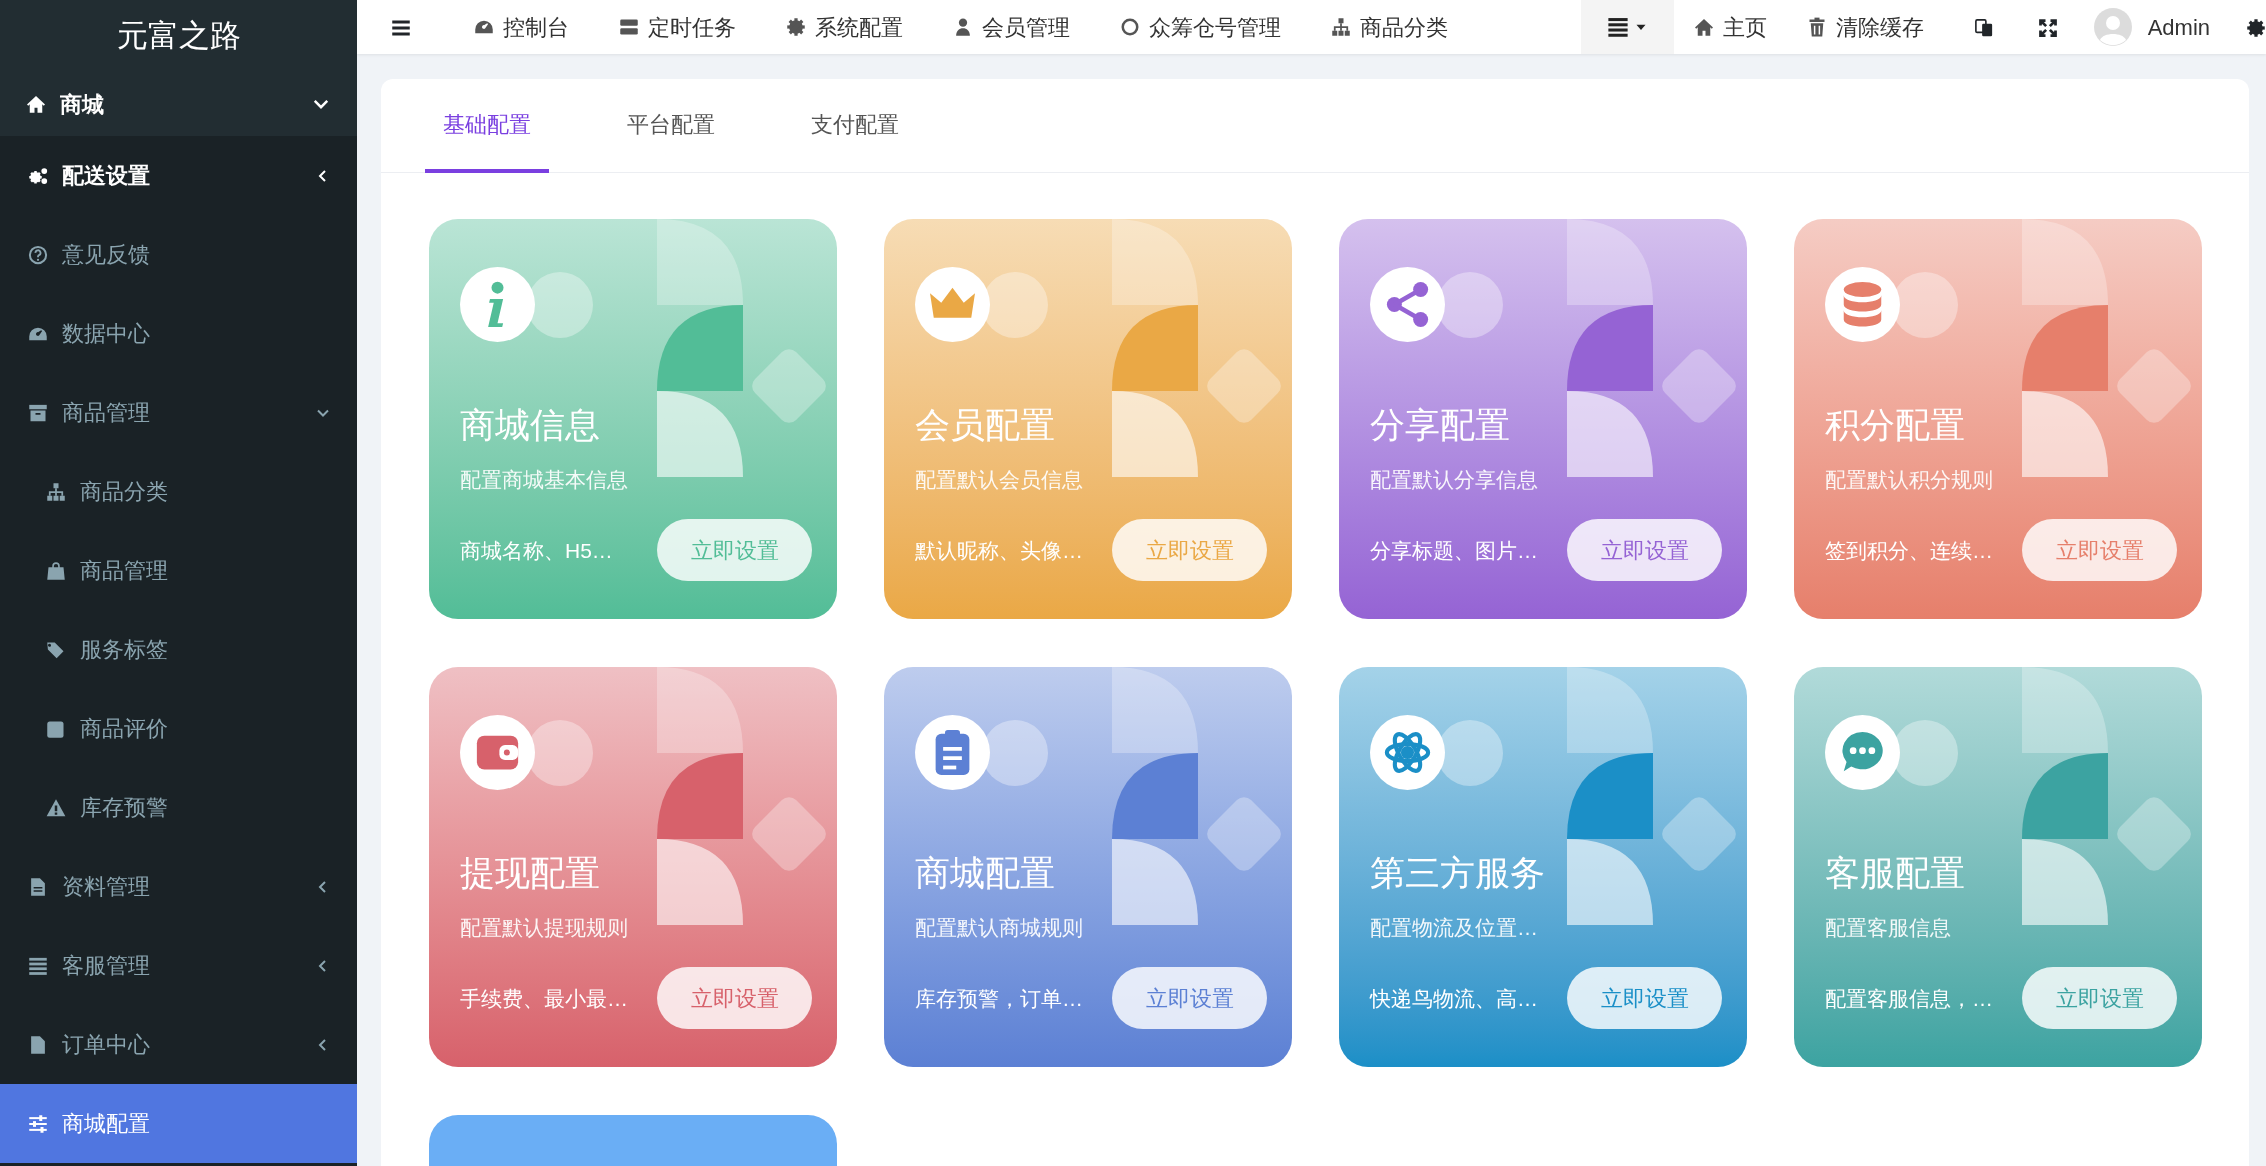 The height and width of the screenshot is (1166, 2266). I want to click on card-description: 配置商城基本信息, so click(544, 480).